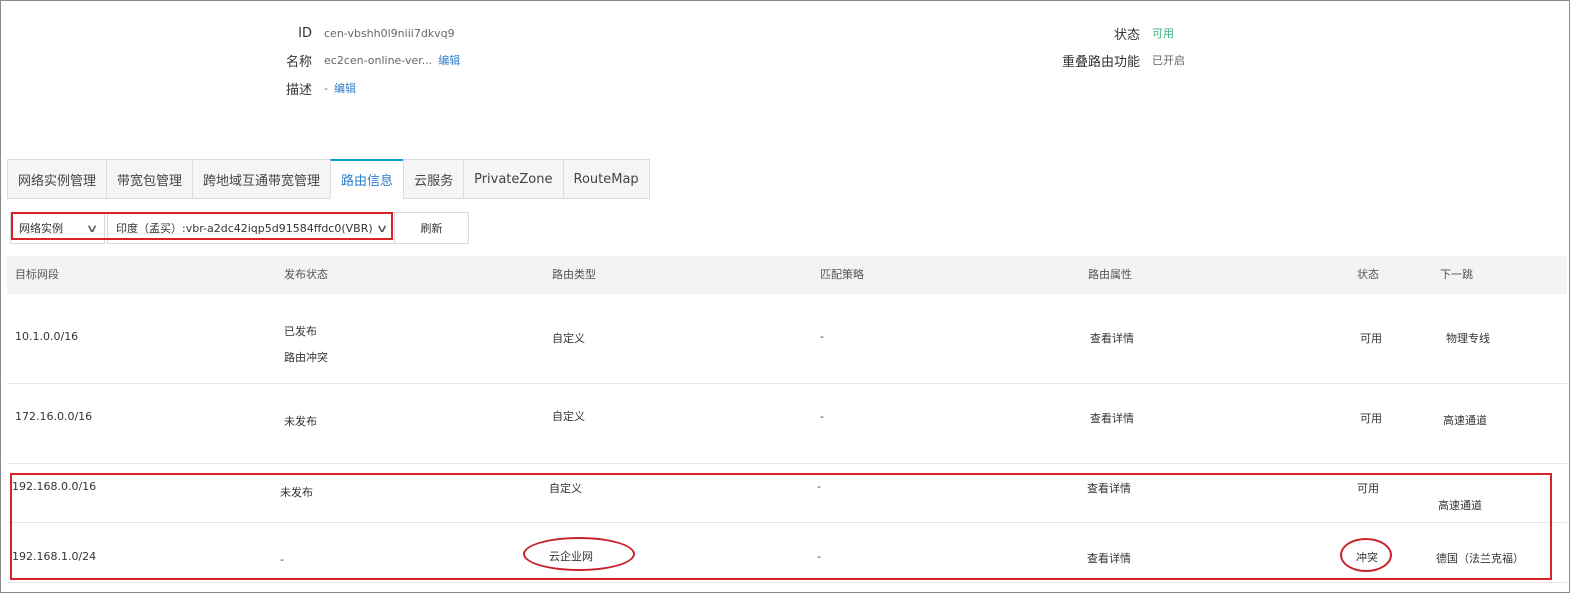 This screenshot has height=599, width=1584. I want to click on publish-status-cell: 已发布, so click(300, 331).